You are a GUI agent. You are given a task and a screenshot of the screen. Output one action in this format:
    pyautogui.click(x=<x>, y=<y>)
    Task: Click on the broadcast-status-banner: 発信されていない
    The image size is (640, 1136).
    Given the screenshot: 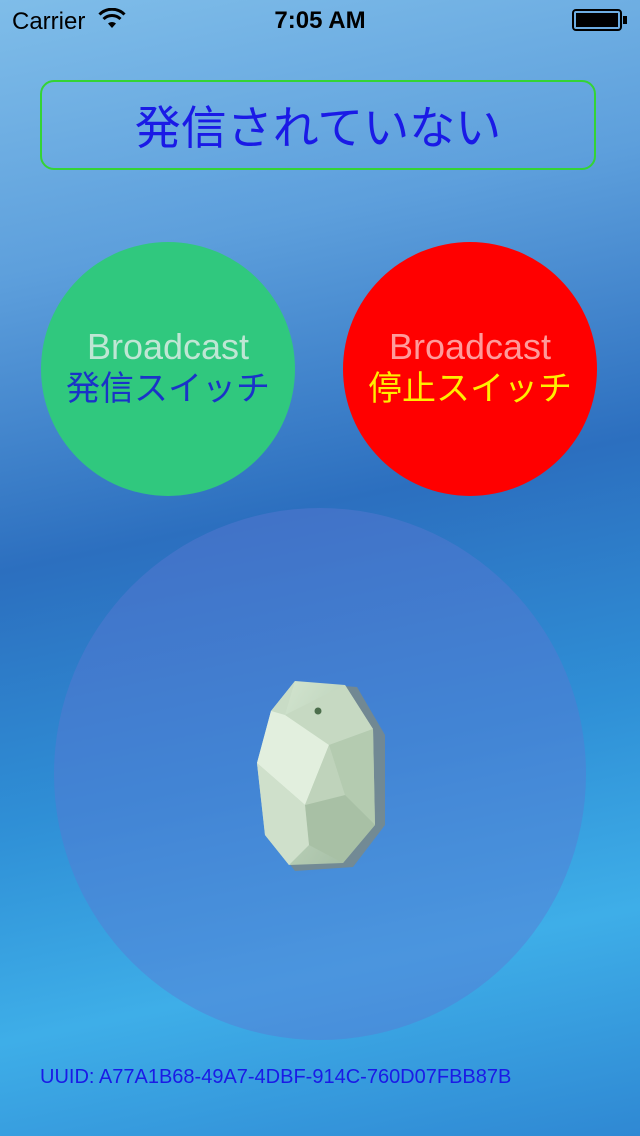 What is the action you would take?
    pyautogui.click(x=318, y=125)
    